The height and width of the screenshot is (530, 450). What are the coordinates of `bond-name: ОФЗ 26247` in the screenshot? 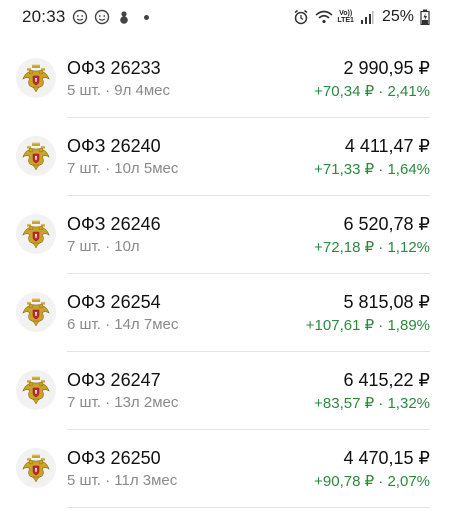 It's located at (114, 380).